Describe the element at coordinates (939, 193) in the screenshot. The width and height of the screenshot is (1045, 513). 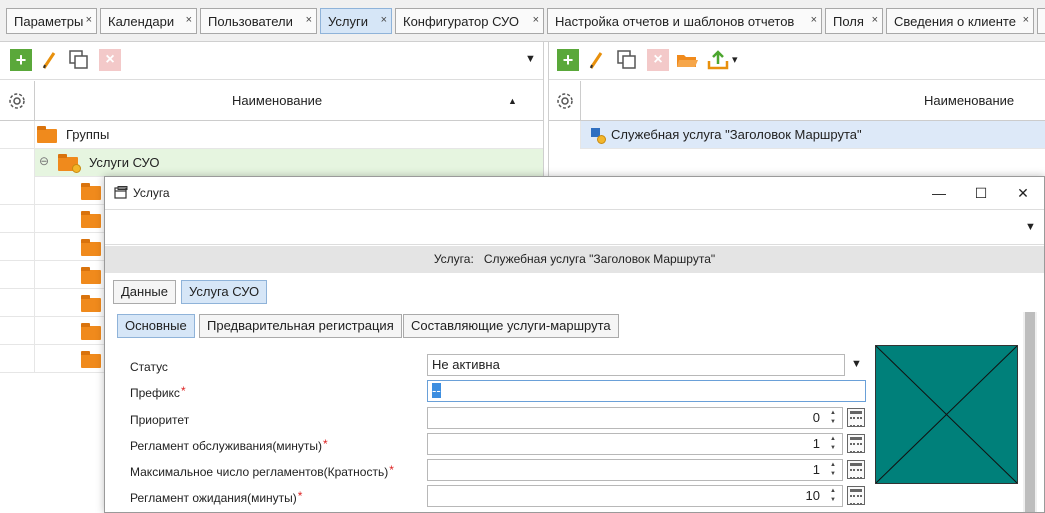
I see `minimize-icon: —` at that location.